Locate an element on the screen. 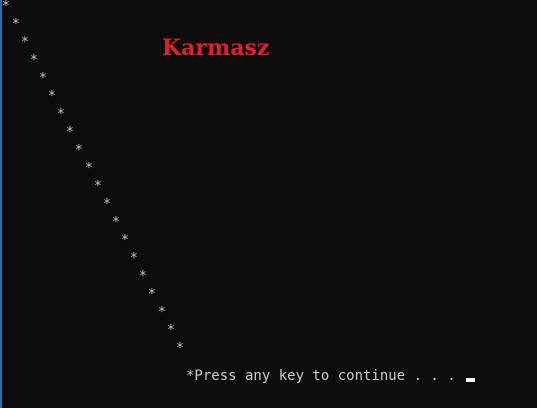 The width and height of the screenshot is (537, 408). console-prompt-line: *Press any key to continue . . . is located at coordinates (331, 376).